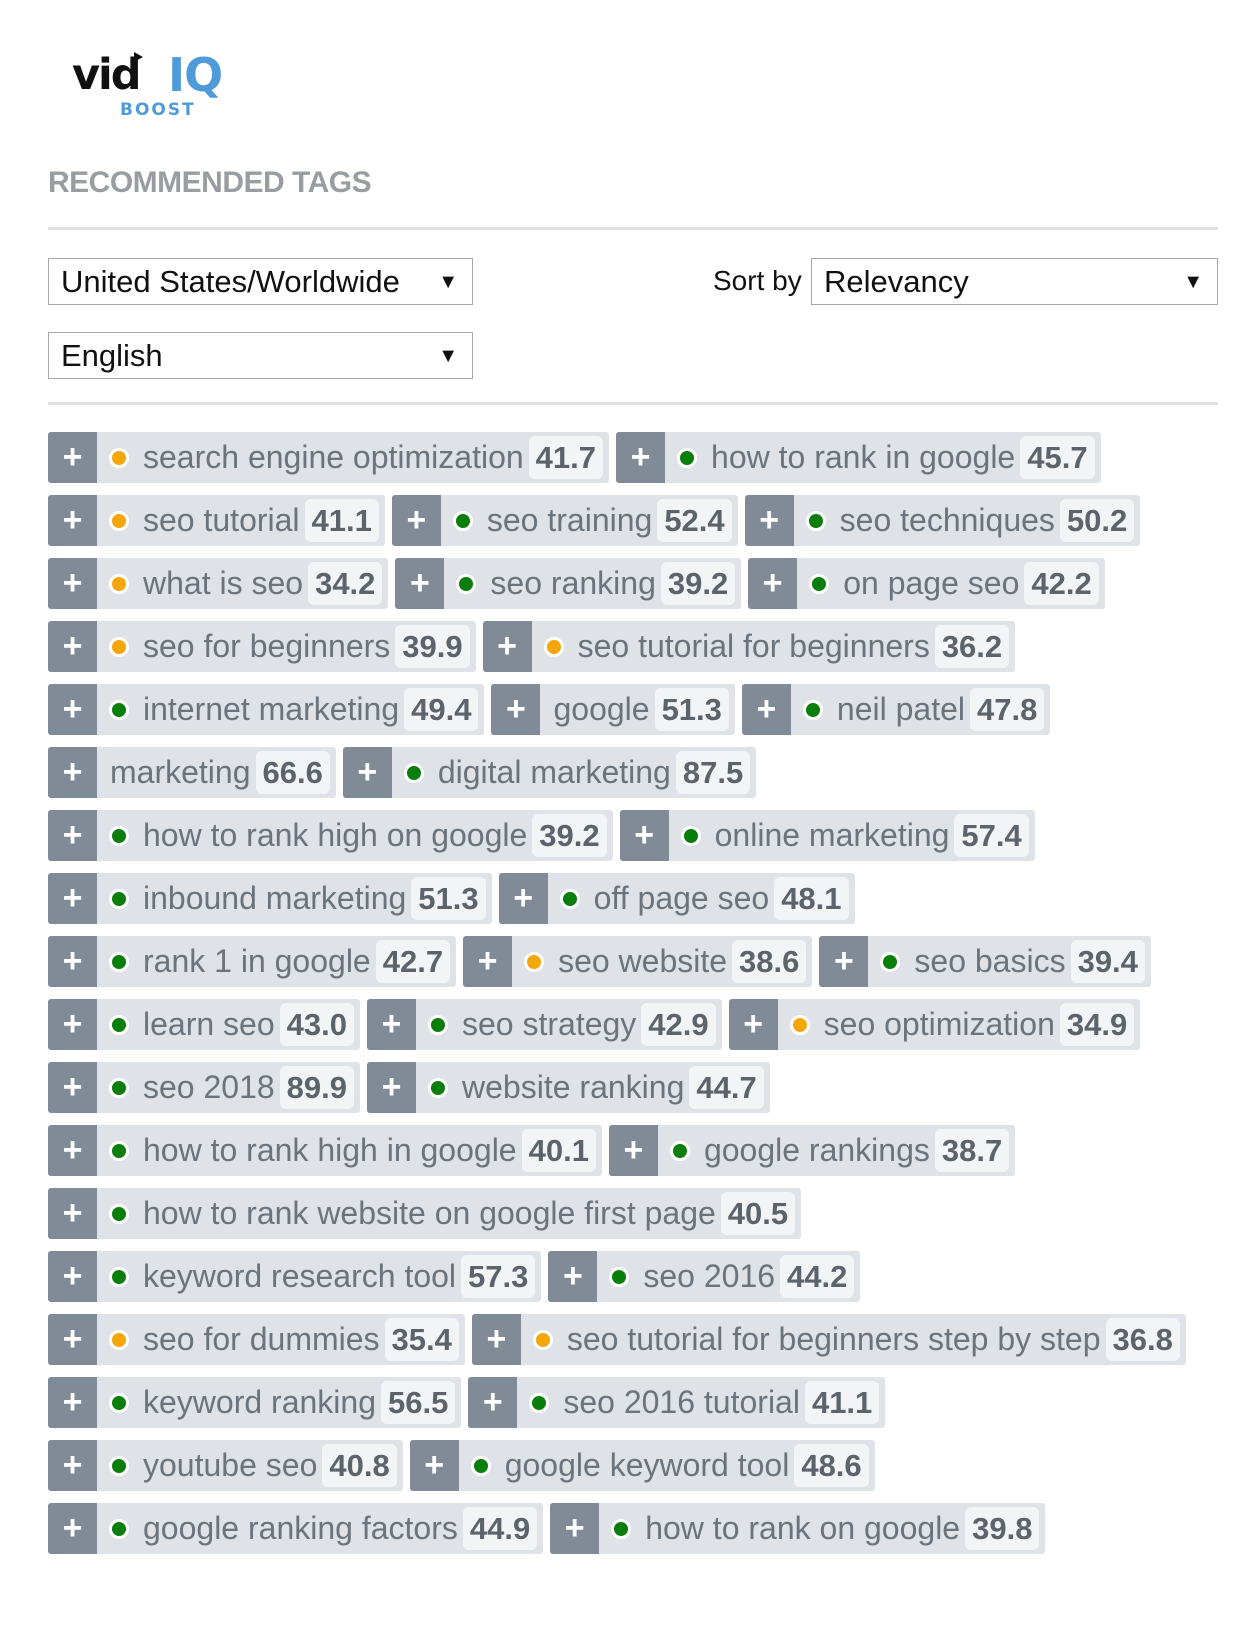  I want to click on tag-chip: + seo tutorial 41.1, so click(216, 520).